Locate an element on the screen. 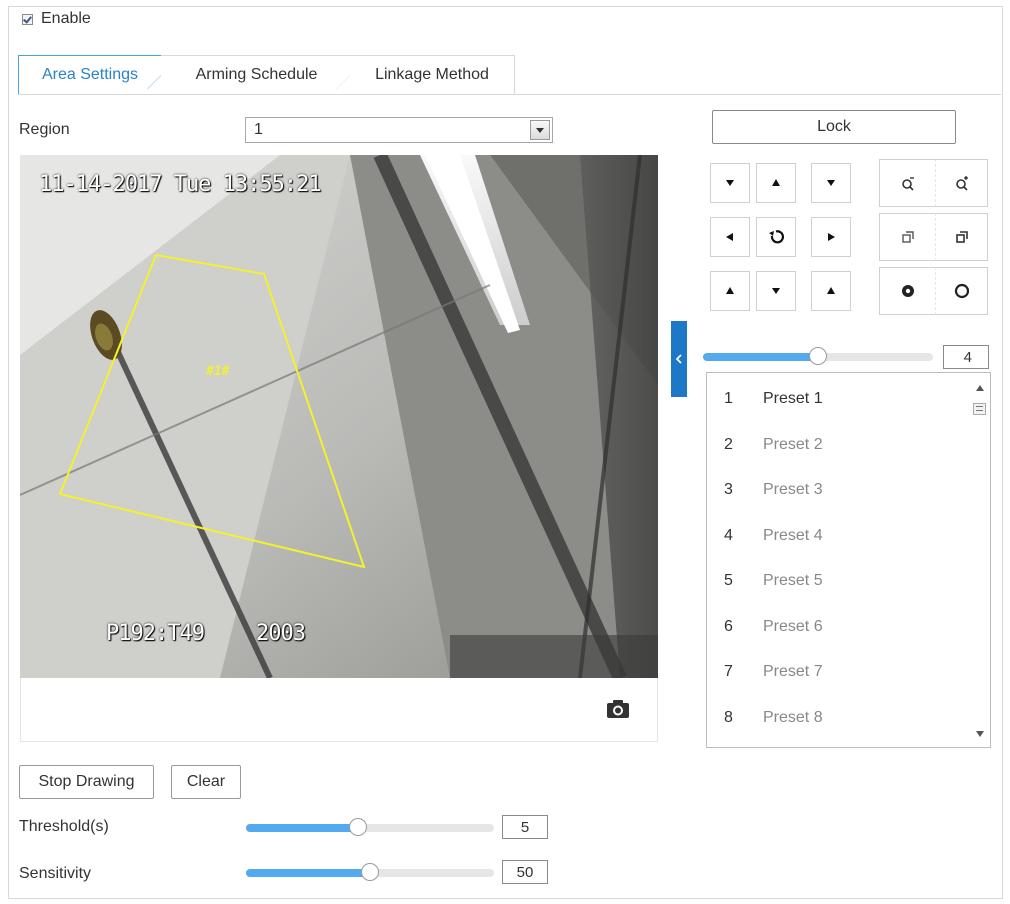 The image size is (1010, 904). sensitivity-slider-handle is located at coordinates (370, 872).